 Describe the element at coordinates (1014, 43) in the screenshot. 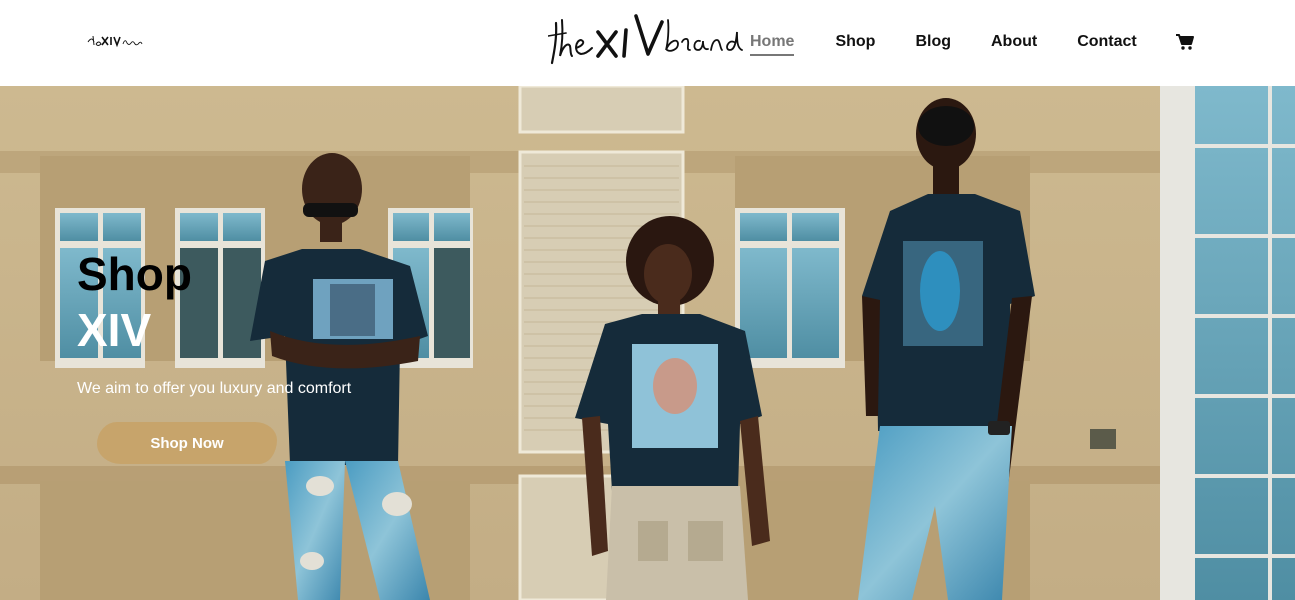

I see `nav-about: About` at that location.